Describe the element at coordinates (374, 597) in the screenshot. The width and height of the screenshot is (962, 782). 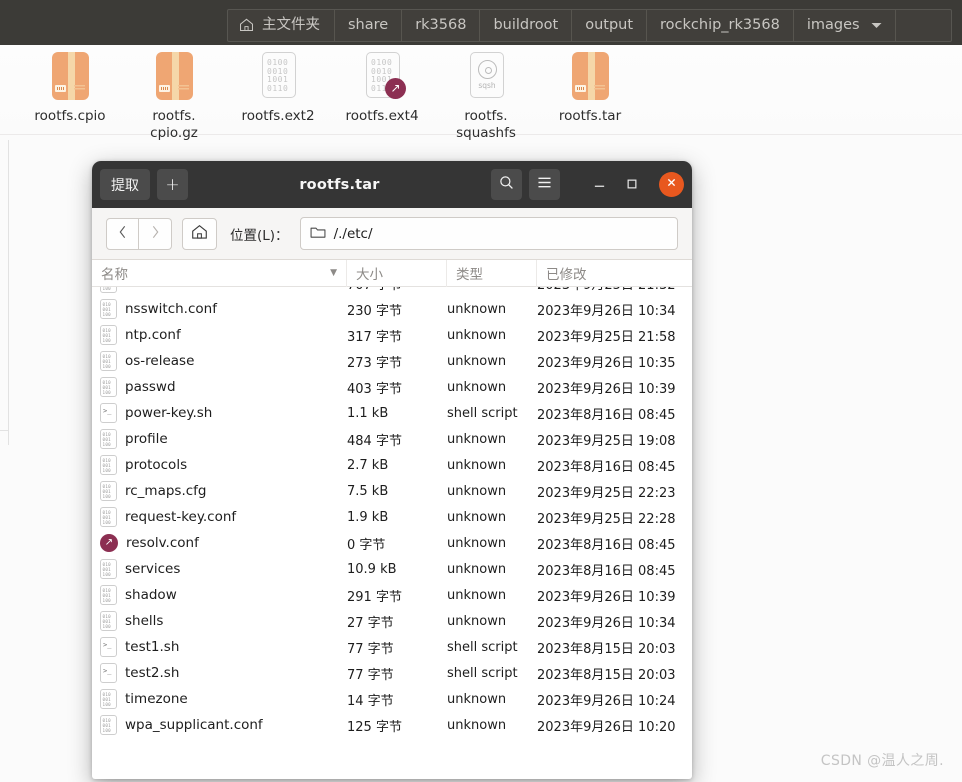
I see `file-size: 291 字节` at that location.